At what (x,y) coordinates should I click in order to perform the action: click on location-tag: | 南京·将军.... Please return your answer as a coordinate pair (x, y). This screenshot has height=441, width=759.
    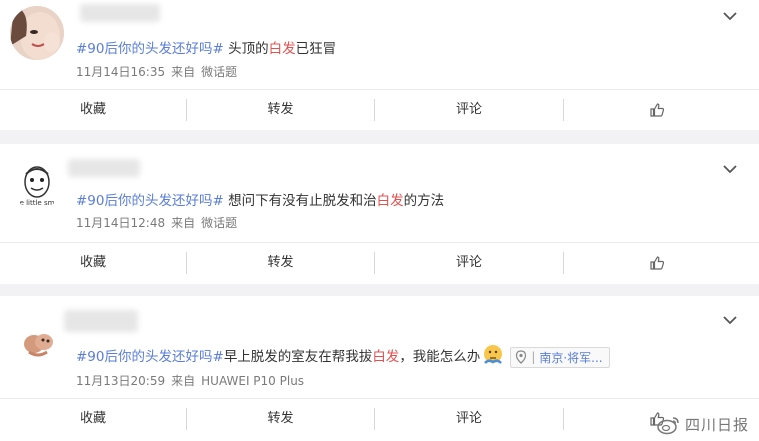
    Looking at the image, I should click on (560, 357).